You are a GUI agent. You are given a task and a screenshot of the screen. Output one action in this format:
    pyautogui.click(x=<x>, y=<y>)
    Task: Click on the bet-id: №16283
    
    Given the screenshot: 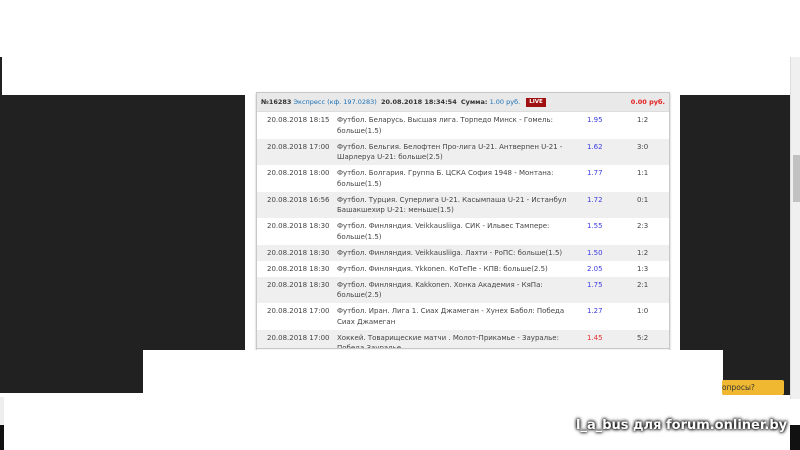 What is the action you would take?
    pyautogui.click(x=276, y=102)
    